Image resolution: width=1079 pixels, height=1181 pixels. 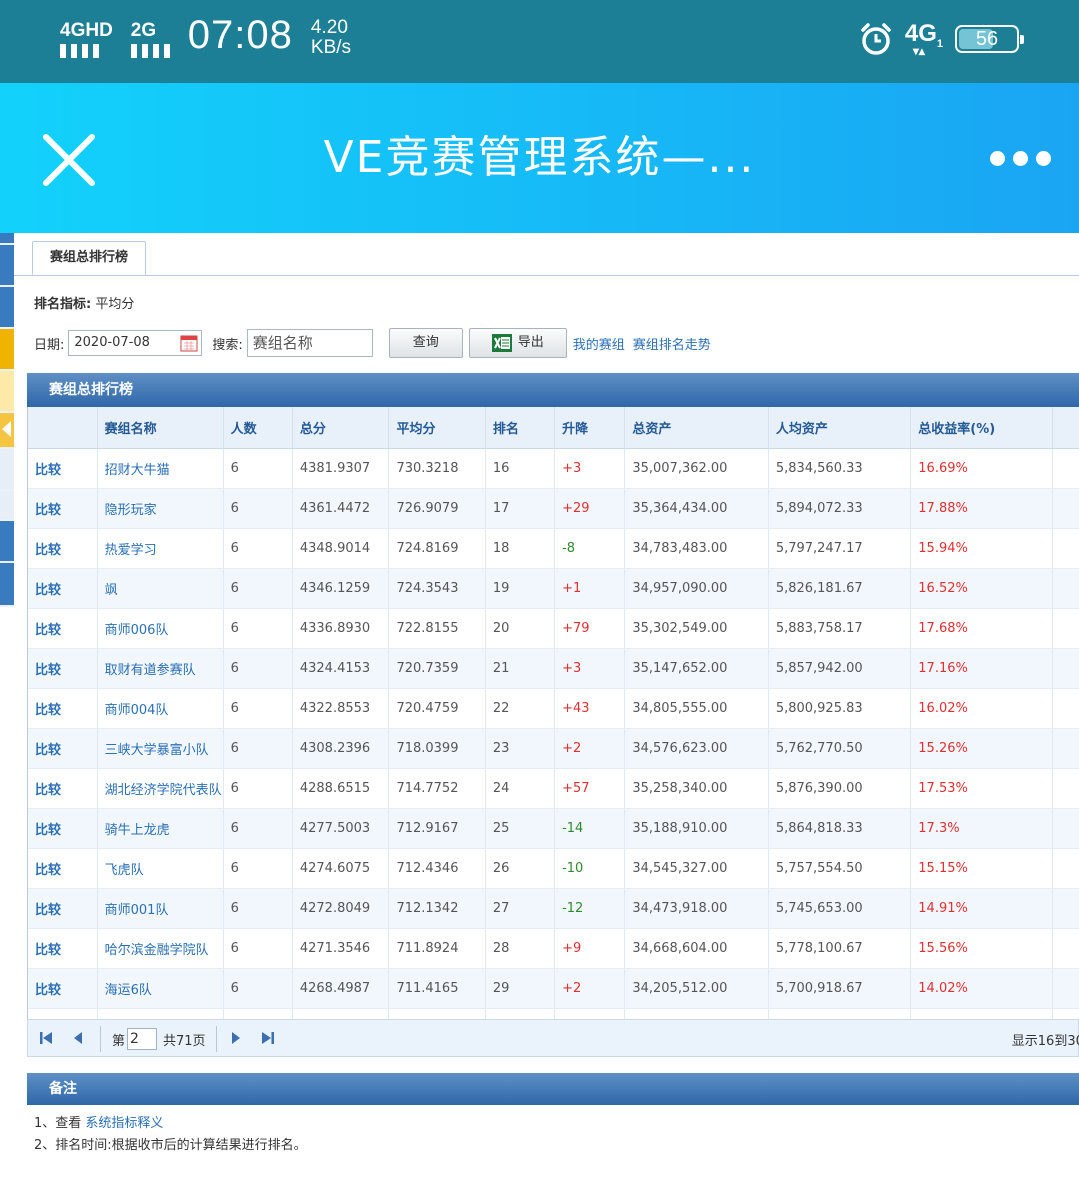 What do you see at coordinates (517, 343) in the screenshot?
I see `export-button: 导出` at bounding box center [517, 343].